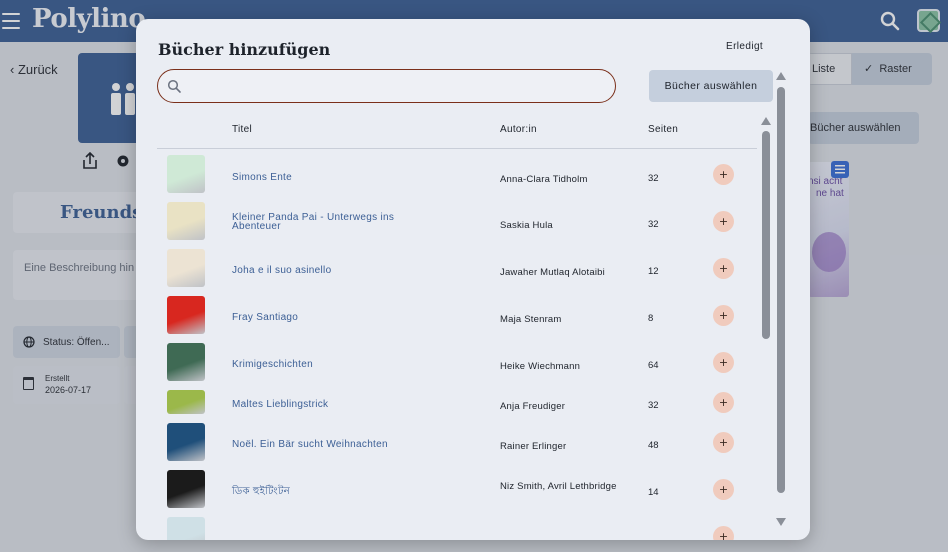 The height and width of the screenshot is (552, 948). Describe the element at coordinates (540, 366) in the screenshot. I see `book-author: Heike Wiechmann` at that location.